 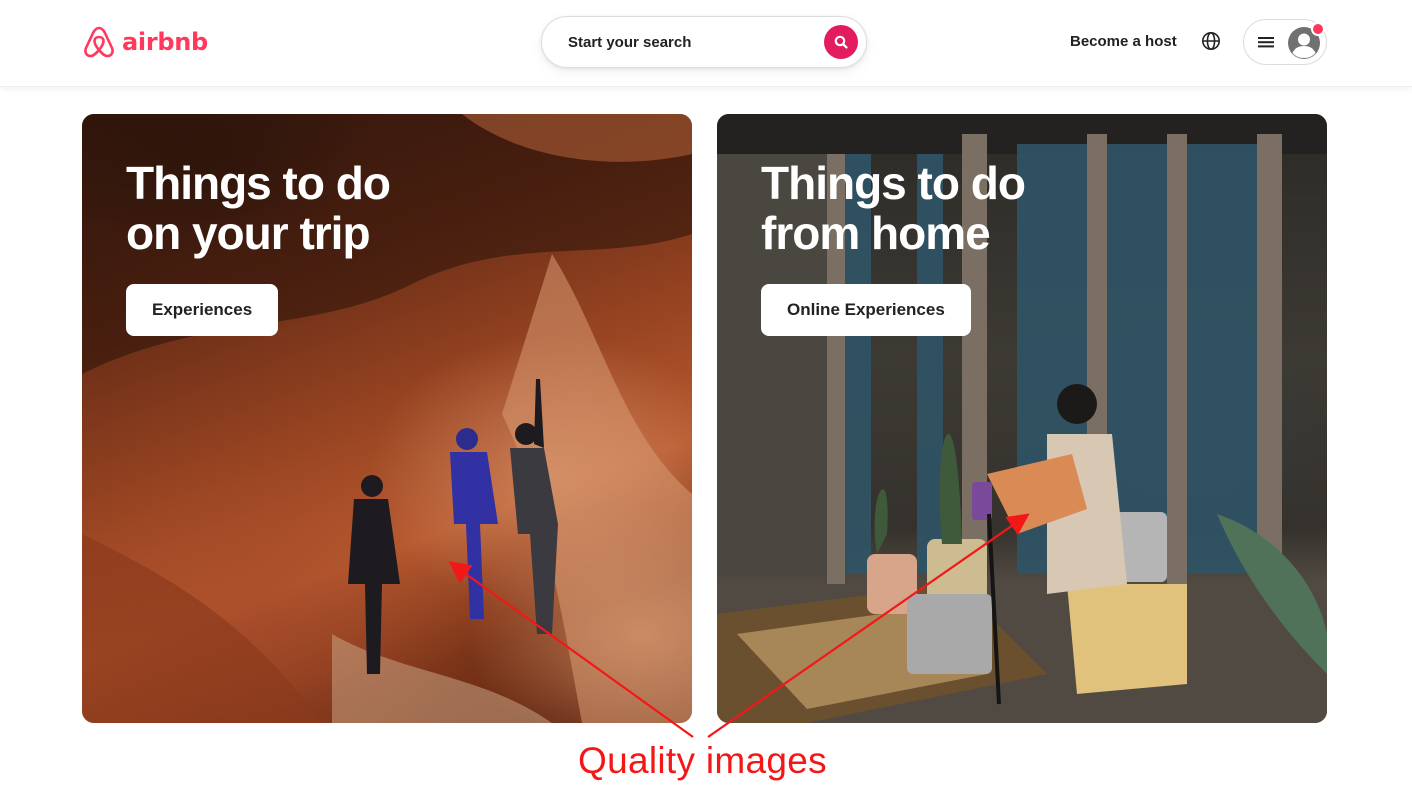 What do you see at coordinates (99, 42) in the screenshot?
I see `airbnb-belo-icon` at bounding box center [99, 42].